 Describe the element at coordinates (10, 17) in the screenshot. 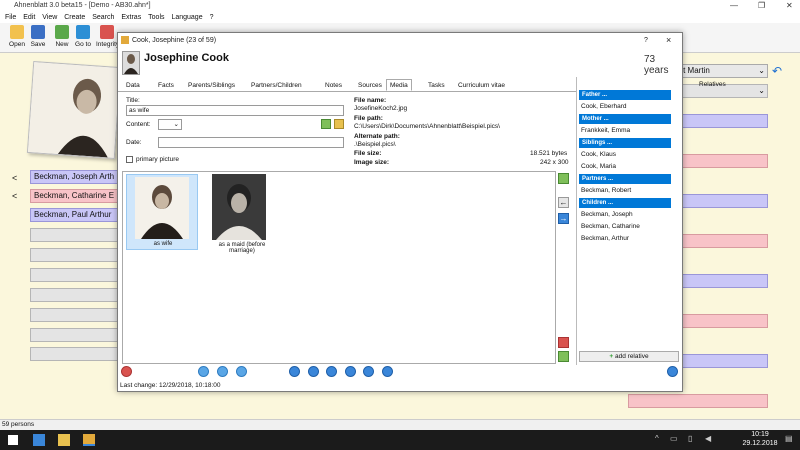

I see `menu-file: File` at that location.